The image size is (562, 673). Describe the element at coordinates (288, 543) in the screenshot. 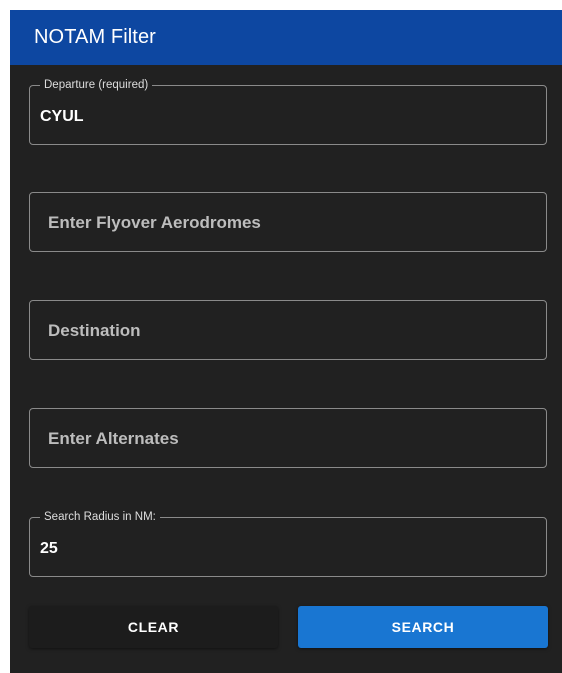

I see `search-radius-field: Search Radius in NM: 25` at that location.